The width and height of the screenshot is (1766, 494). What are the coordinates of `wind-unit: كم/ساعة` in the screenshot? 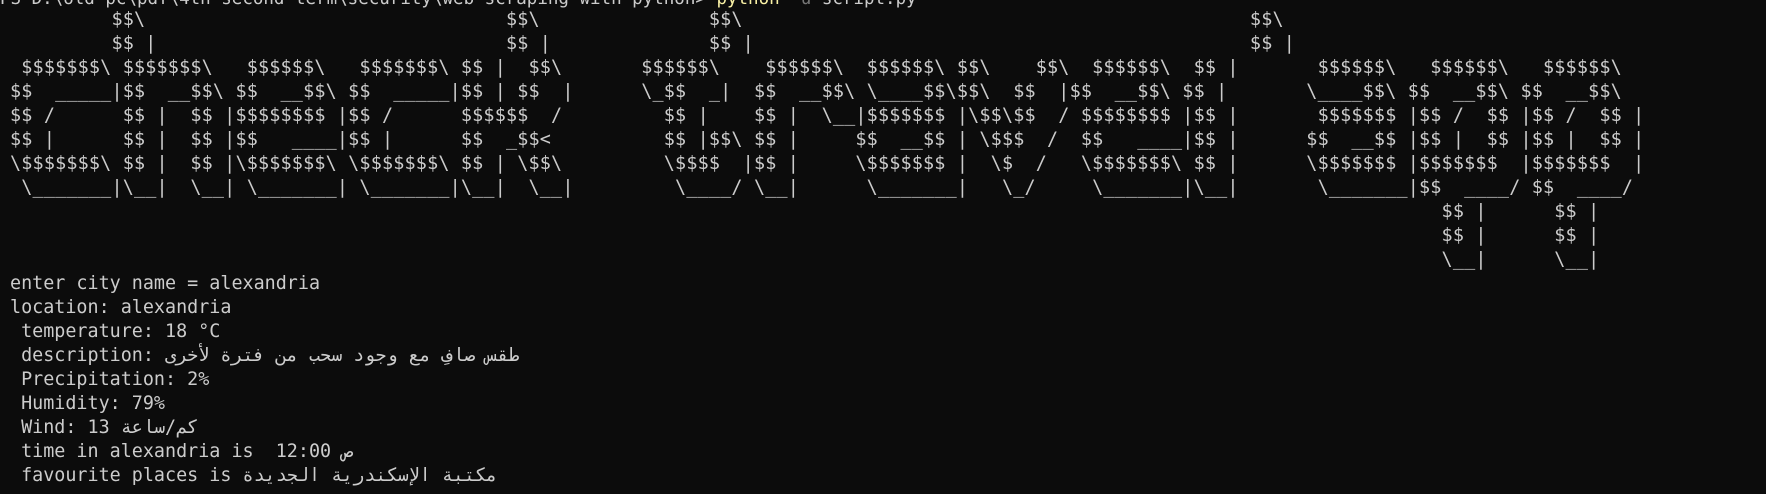 It's located at (159, 427).